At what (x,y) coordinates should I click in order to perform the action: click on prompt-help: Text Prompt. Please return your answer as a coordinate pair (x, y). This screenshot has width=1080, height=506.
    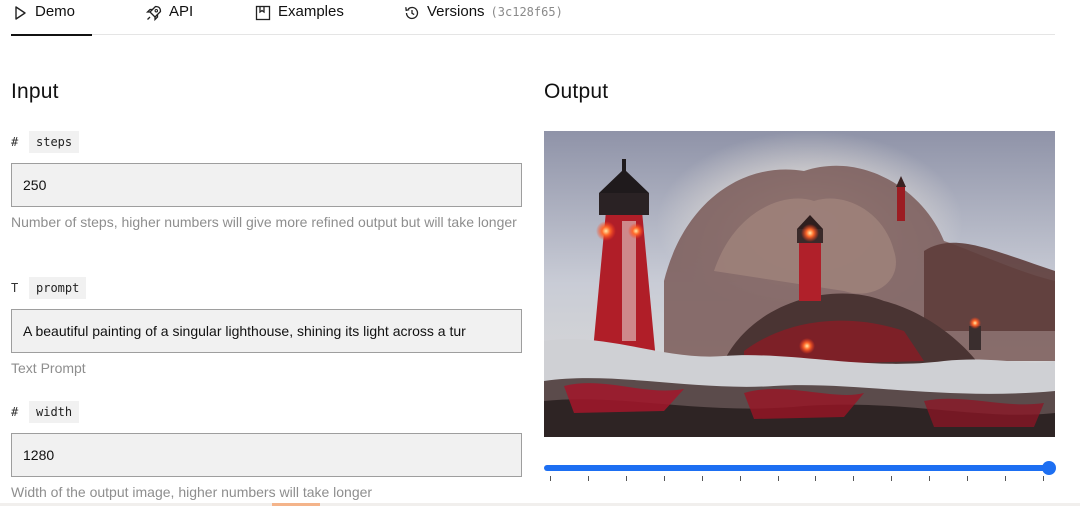
    Looking at the image, I should click on (48, 368).